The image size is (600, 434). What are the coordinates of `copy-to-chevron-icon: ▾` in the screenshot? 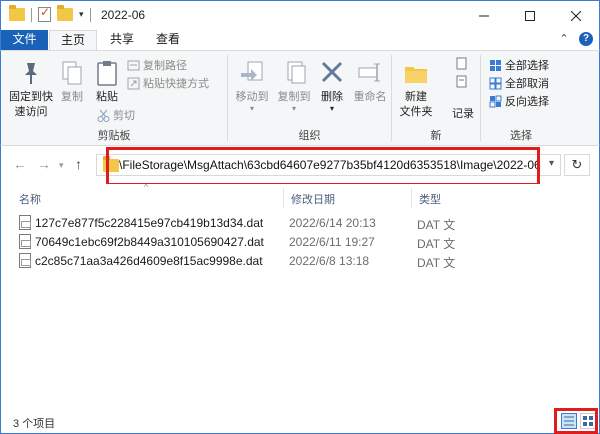 It's located at (293, 108).